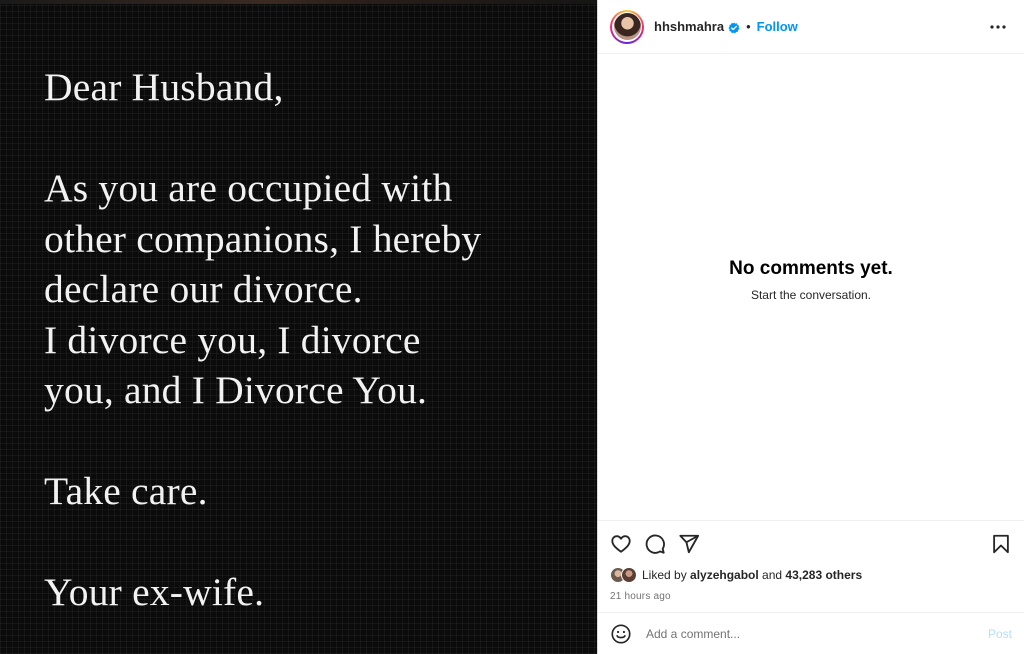  What do you see at coordinates (1001, 544) in the screenshot?
I see `bookmark-icon` at bounding box center [1001, 544].